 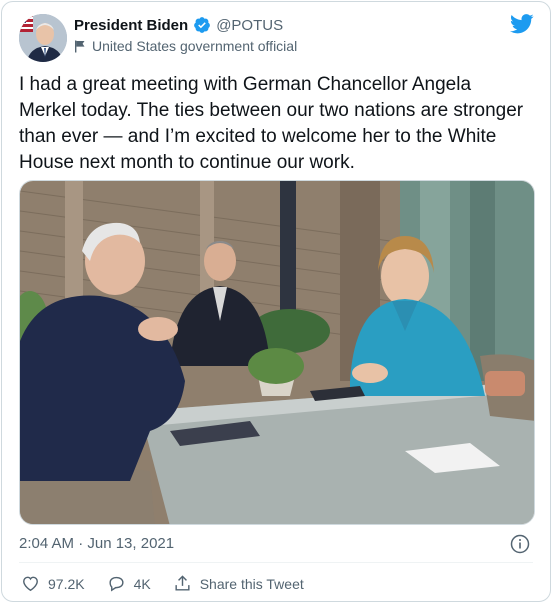 What do you see at coordinates (116, 584) in the screenshot?
I see `reply-bubble-icon` at bounding box center [116, 584].